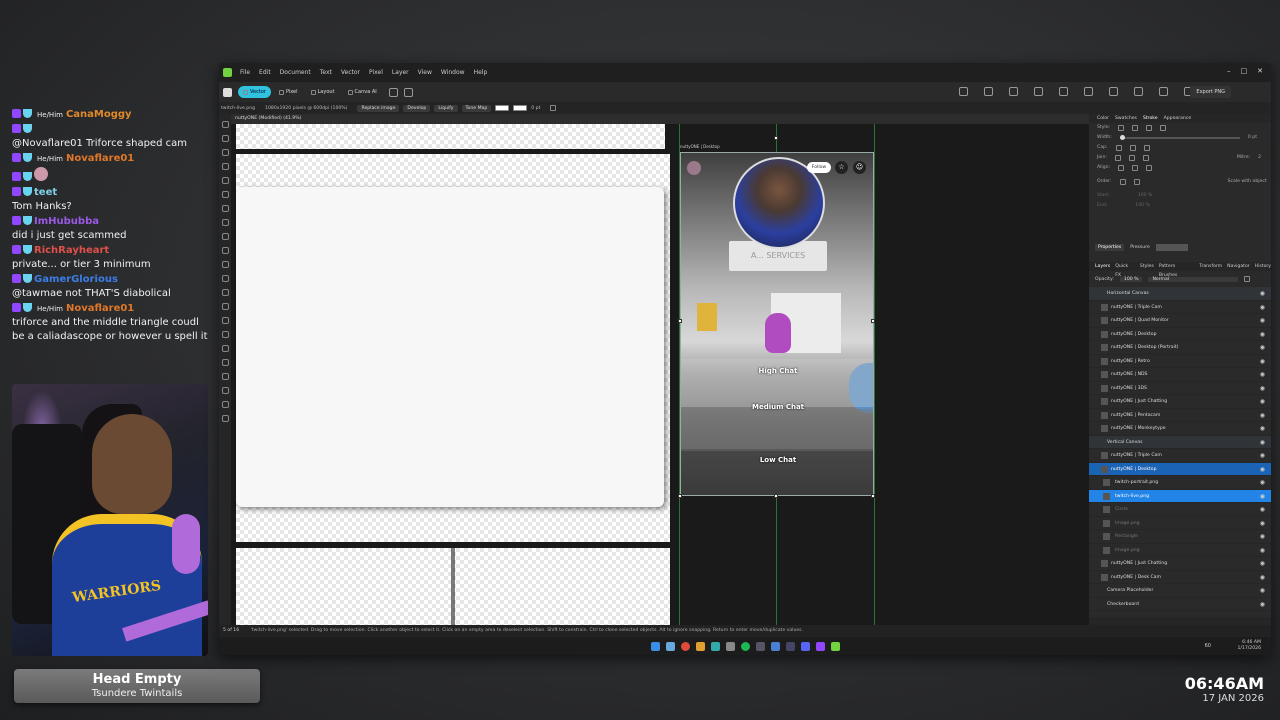 The width and height of the screenshot is (1280, 720). What do you see at coordinates (502, 108) in the screenshot?
I see `fill-swatch-icon` at bounding box center [502, 108].